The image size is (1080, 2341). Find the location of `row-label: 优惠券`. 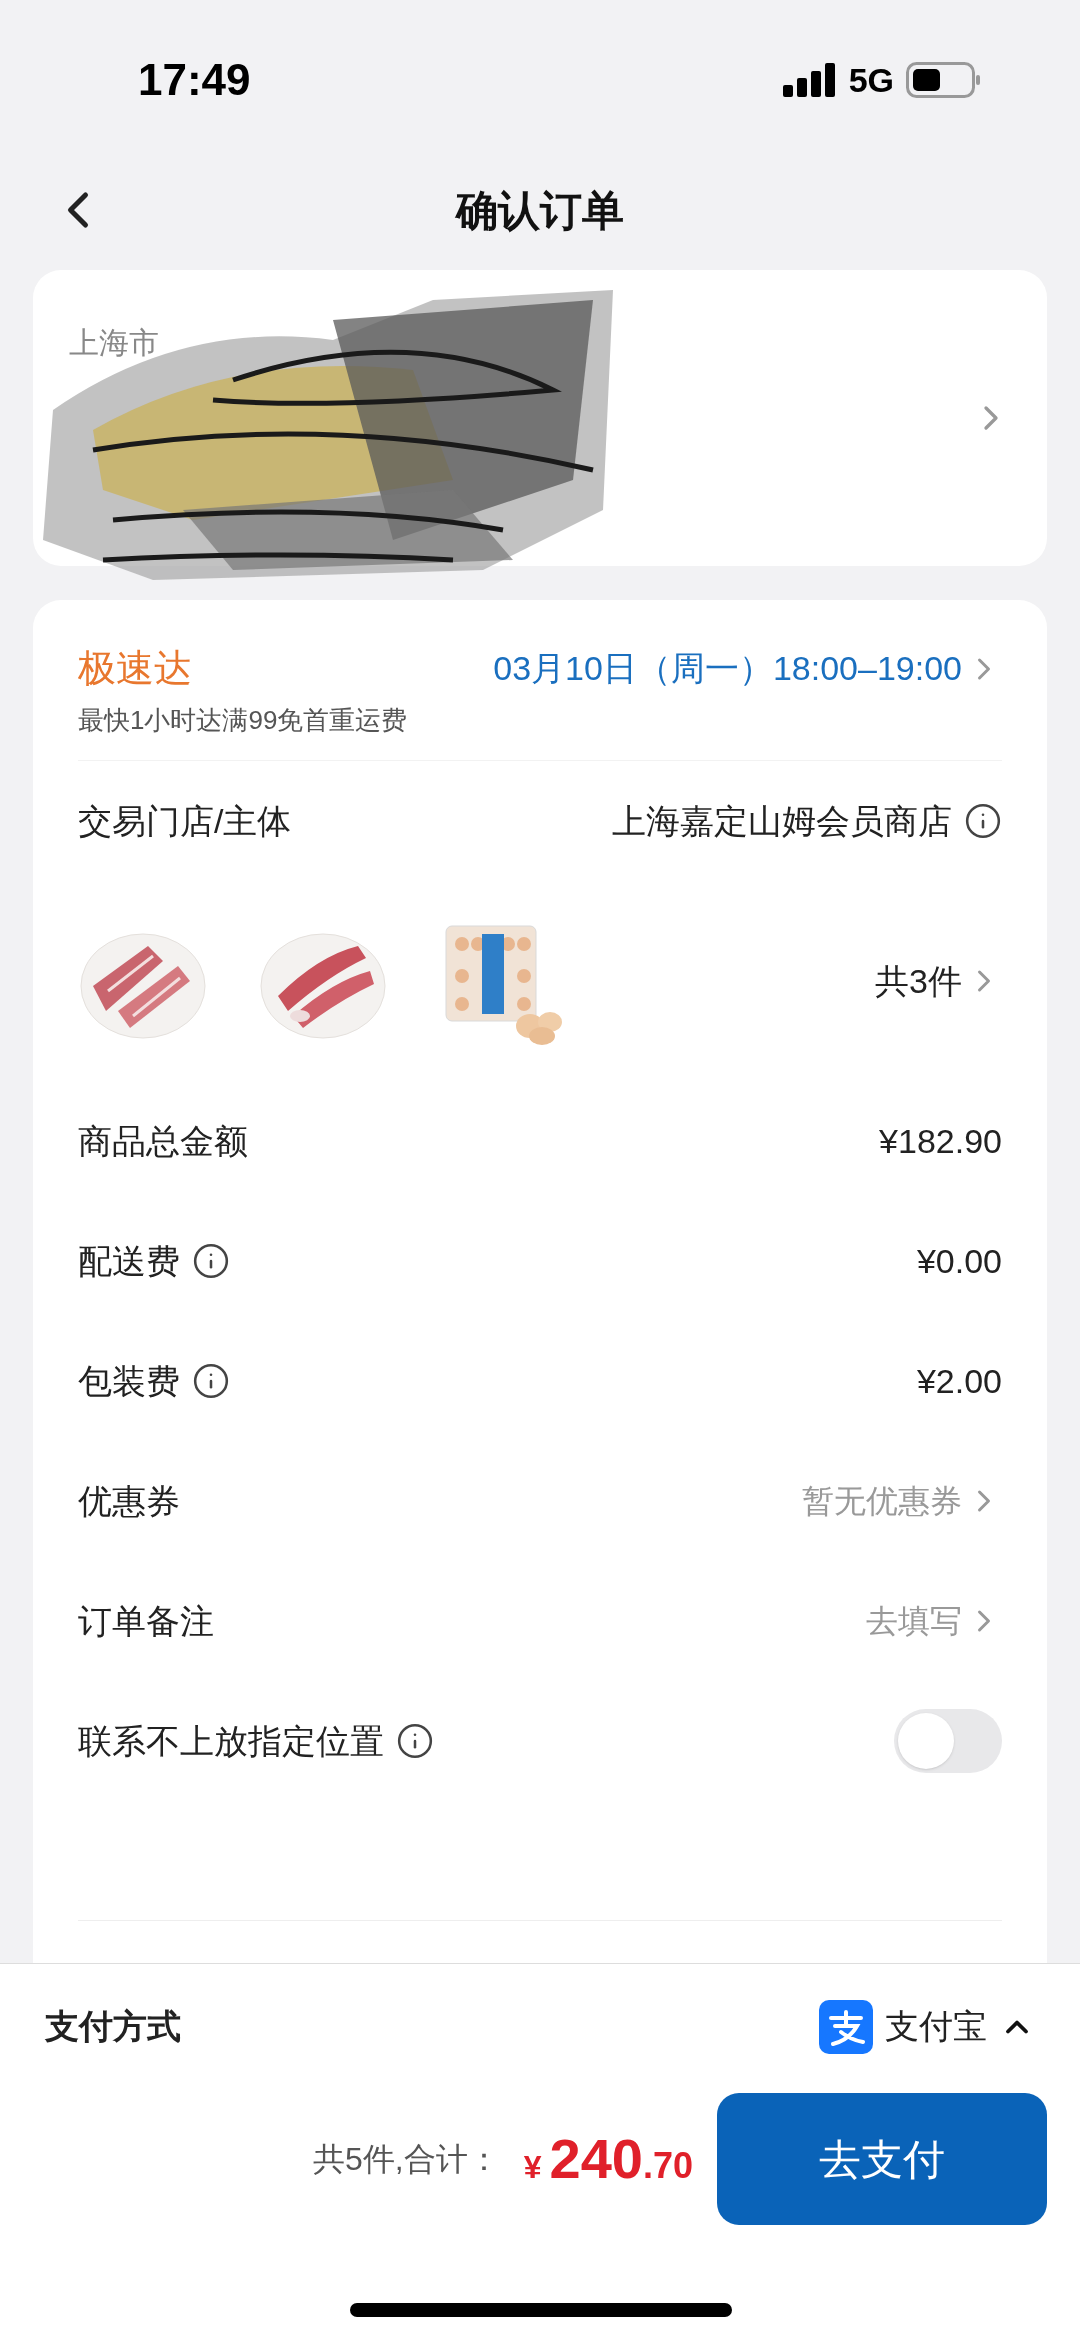

row-label: 优惠券 is located at coordinates (129, 1501).